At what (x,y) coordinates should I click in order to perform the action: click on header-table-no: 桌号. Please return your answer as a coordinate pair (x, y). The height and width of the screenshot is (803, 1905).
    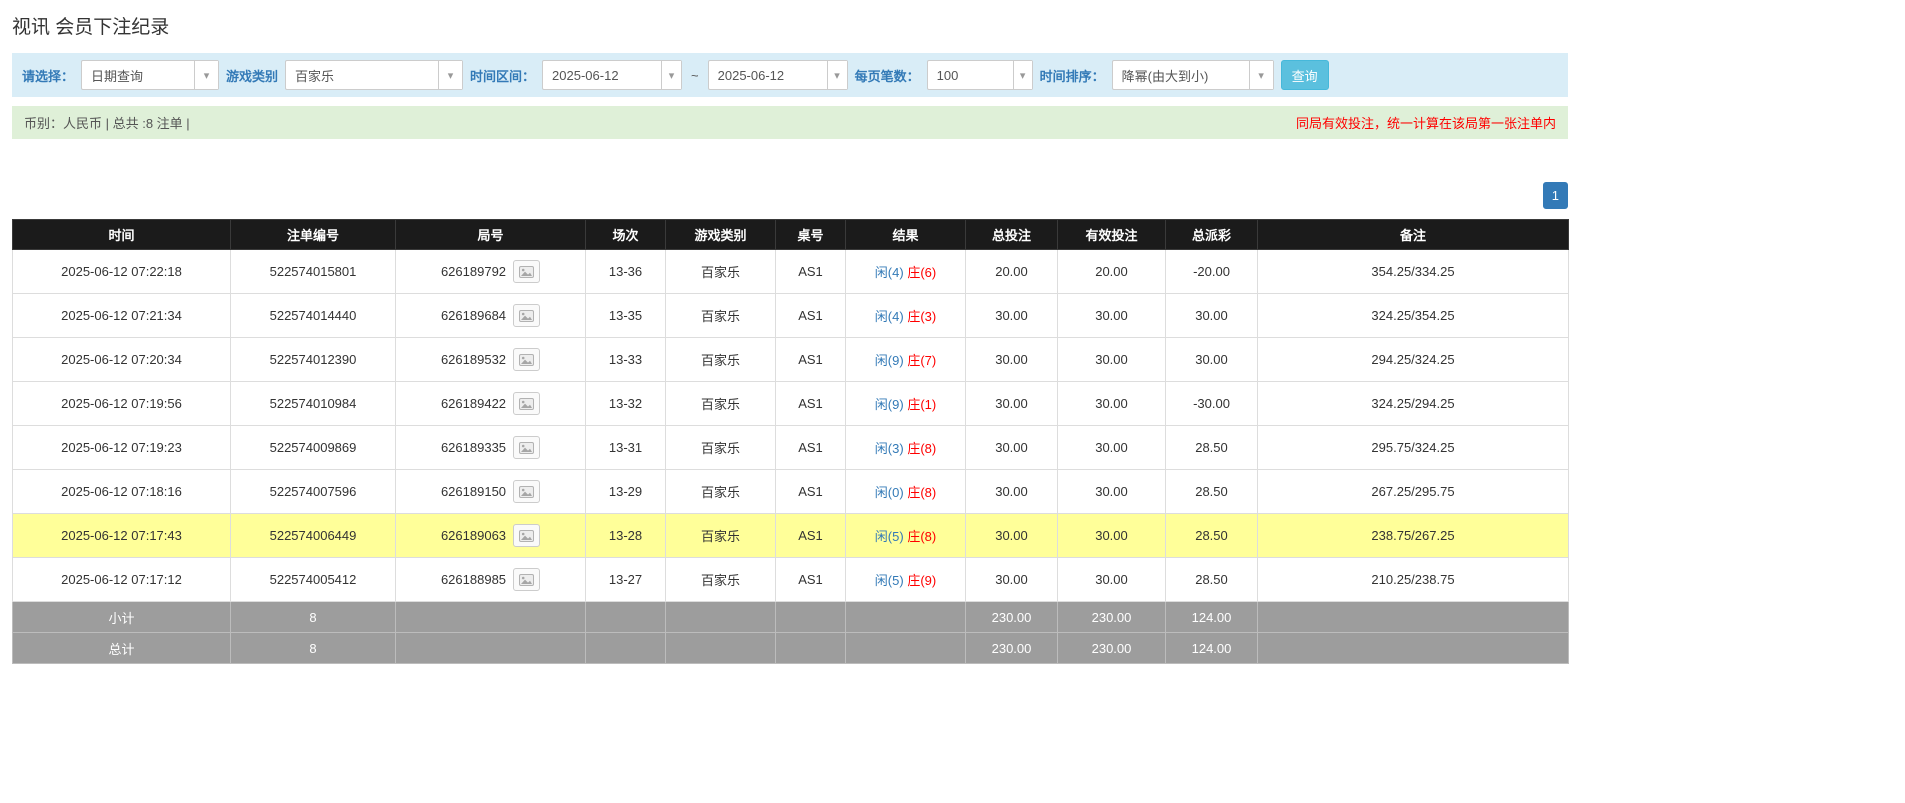
    Looking at the image, I should click on (810, 234).